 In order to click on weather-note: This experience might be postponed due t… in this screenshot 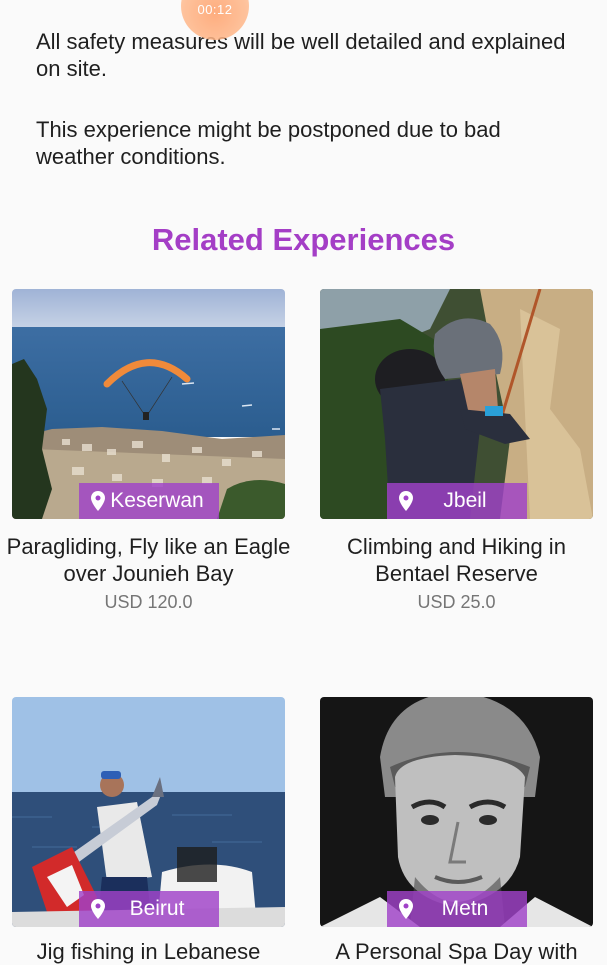, I will do `click(268, 143)`.